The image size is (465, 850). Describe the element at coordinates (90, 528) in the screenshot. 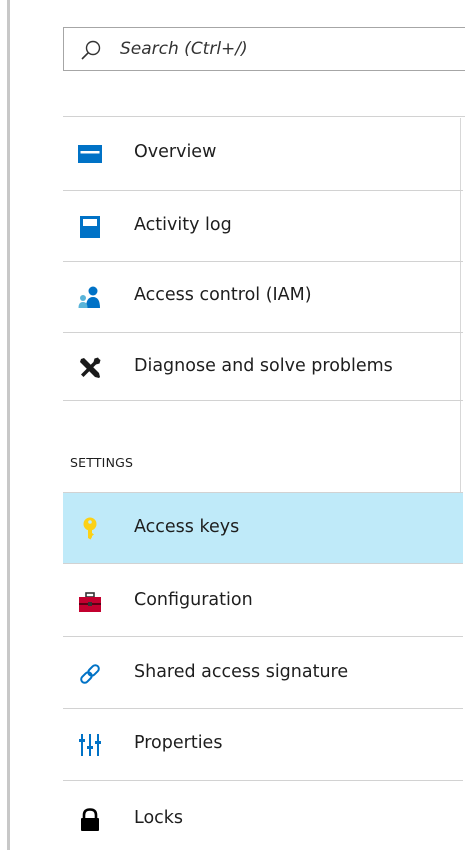

I see `key-icon` at that location.